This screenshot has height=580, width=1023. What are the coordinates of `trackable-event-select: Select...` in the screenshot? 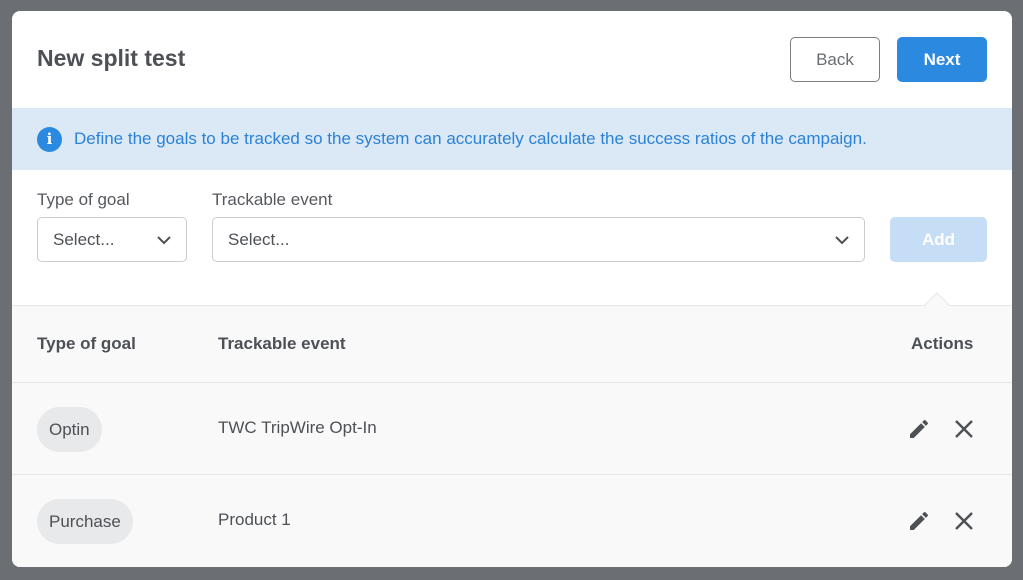 It's located at (538, 239).